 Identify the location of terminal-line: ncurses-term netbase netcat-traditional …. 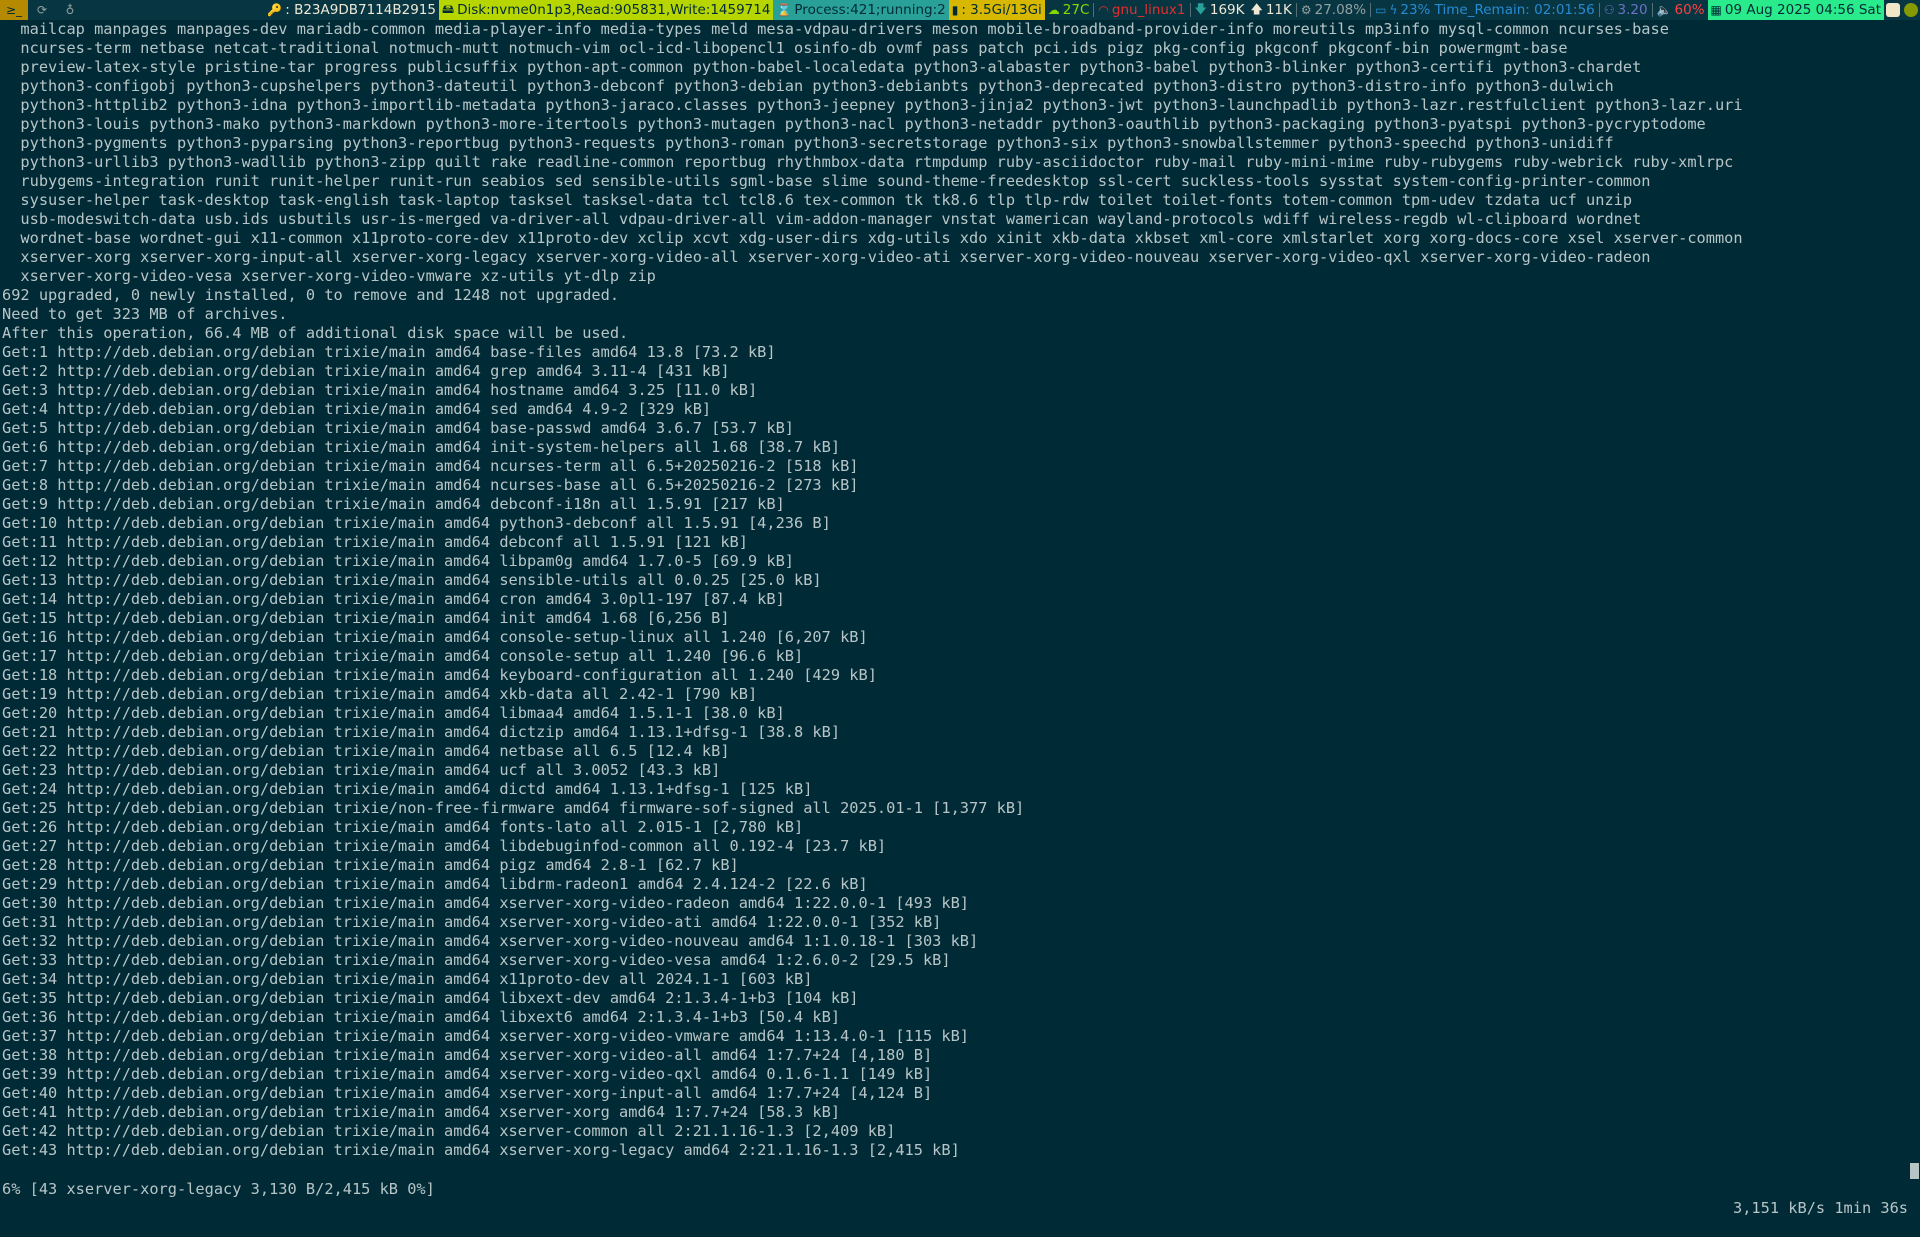
(785, 48).